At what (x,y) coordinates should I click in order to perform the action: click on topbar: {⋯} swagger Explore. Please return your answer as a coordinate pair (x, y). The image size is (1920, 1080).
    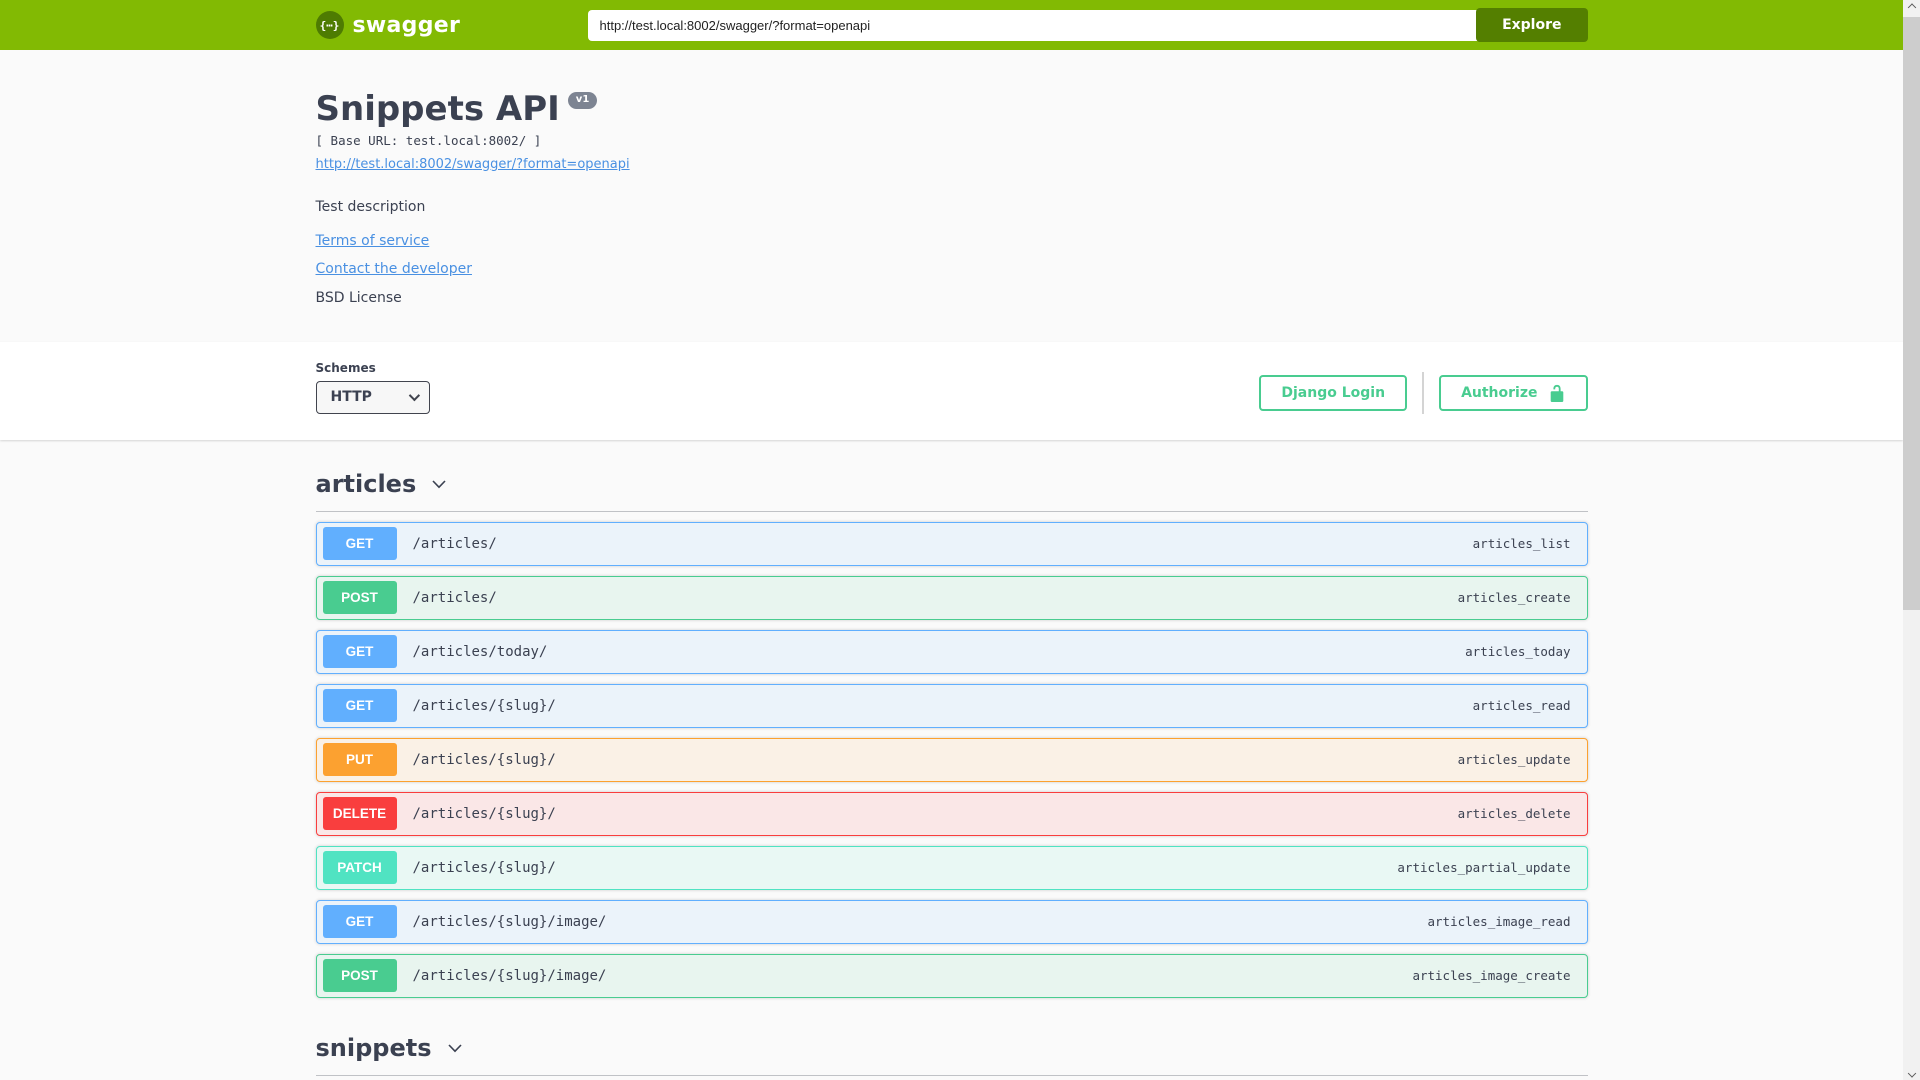
    Looking at the image, I should click on (951, 25).